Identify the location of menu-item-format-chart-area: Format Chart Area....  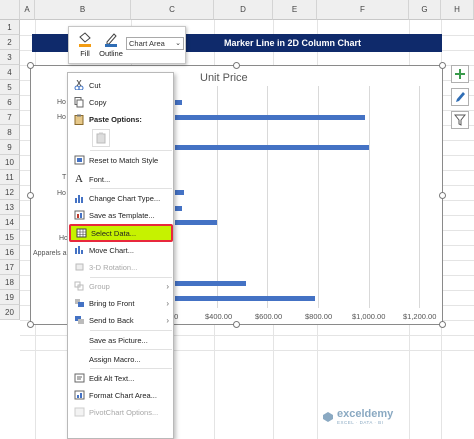
(121, 395).